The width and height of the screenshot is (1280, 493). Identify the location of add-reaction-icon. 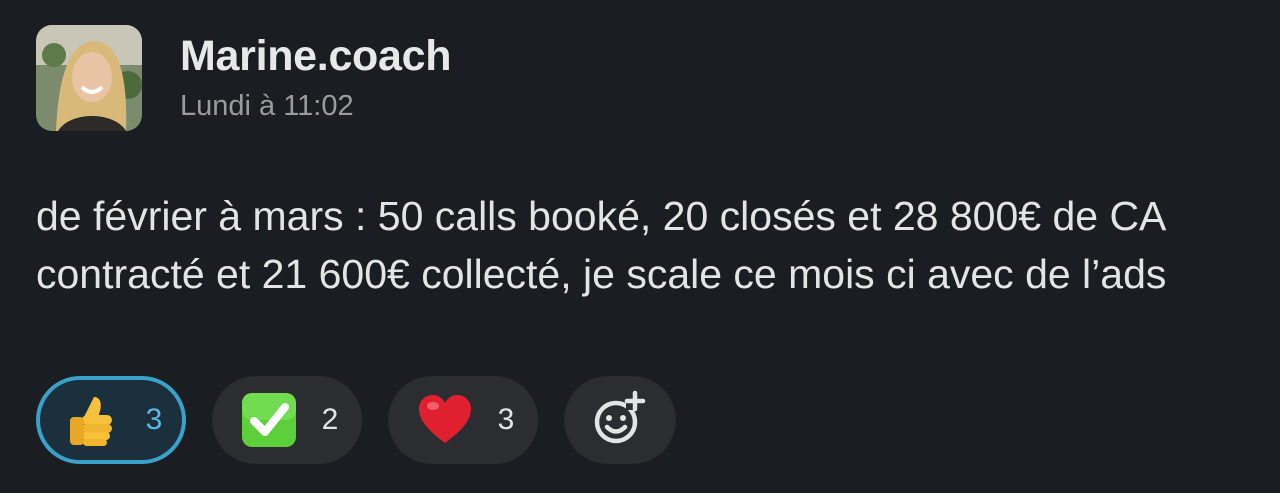
(620, 420).